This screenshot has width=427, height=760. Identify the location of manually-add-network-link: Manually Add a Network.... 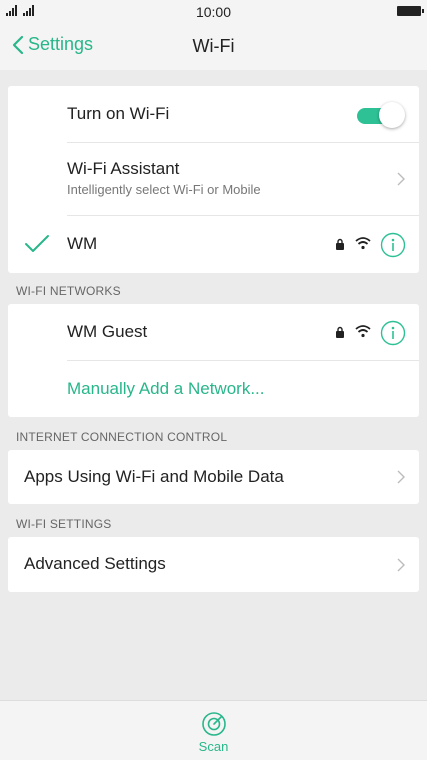
(165, 389).